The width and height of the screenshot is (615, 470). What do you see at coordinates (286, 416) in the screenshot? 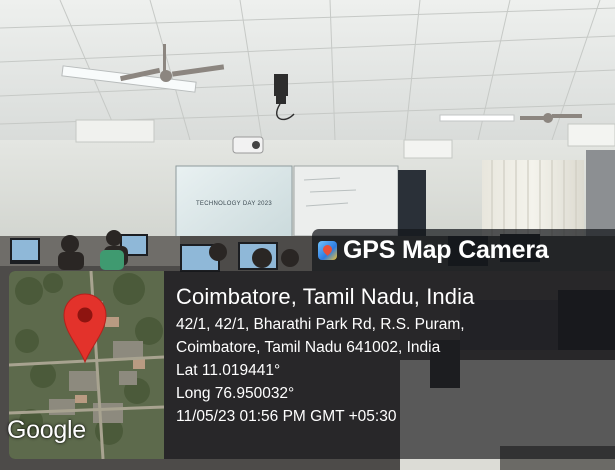
I see `timestamp-line: 11/05/23 01:56 PM GMT +05:30` at bounding box center [286, 416].